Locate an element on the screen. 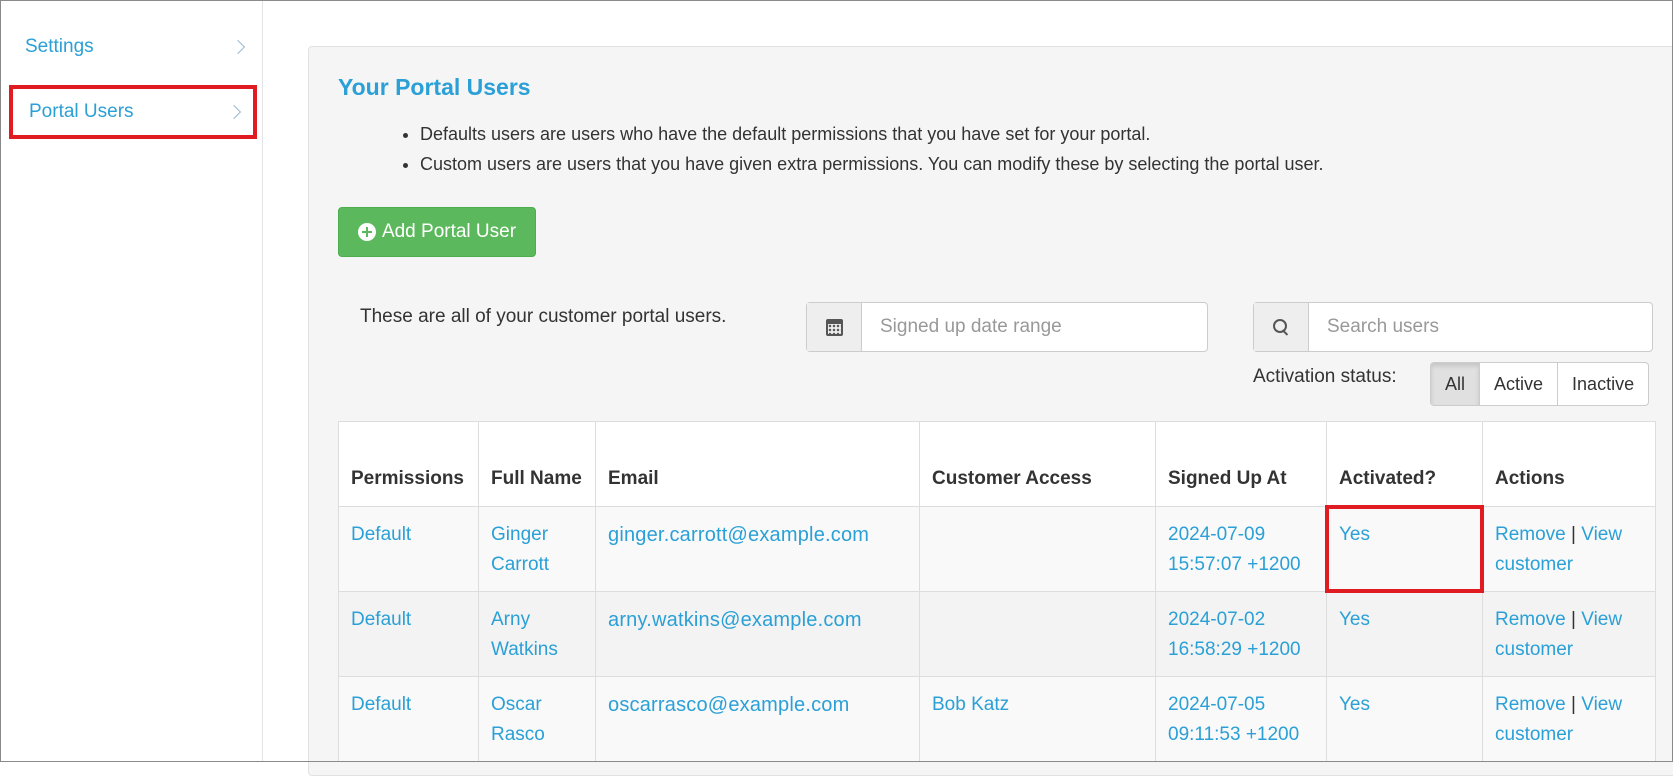 The height and width of the screenshot is (776, 1673). column-header-email: Email is located at coordinates (757, 464).